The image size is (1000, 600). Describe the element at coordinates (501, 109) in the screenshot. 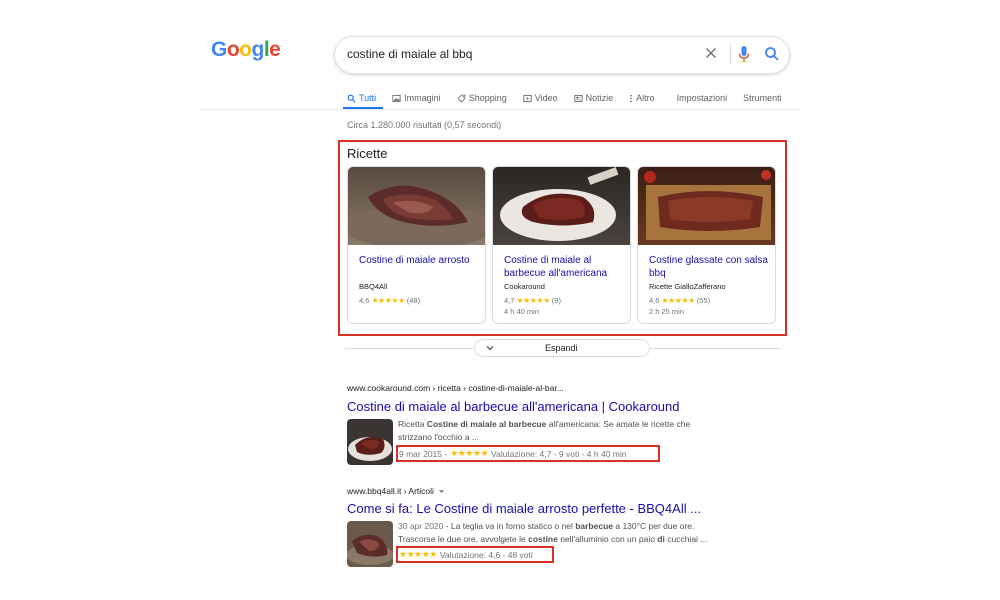

I see `nav-divider` at that location.